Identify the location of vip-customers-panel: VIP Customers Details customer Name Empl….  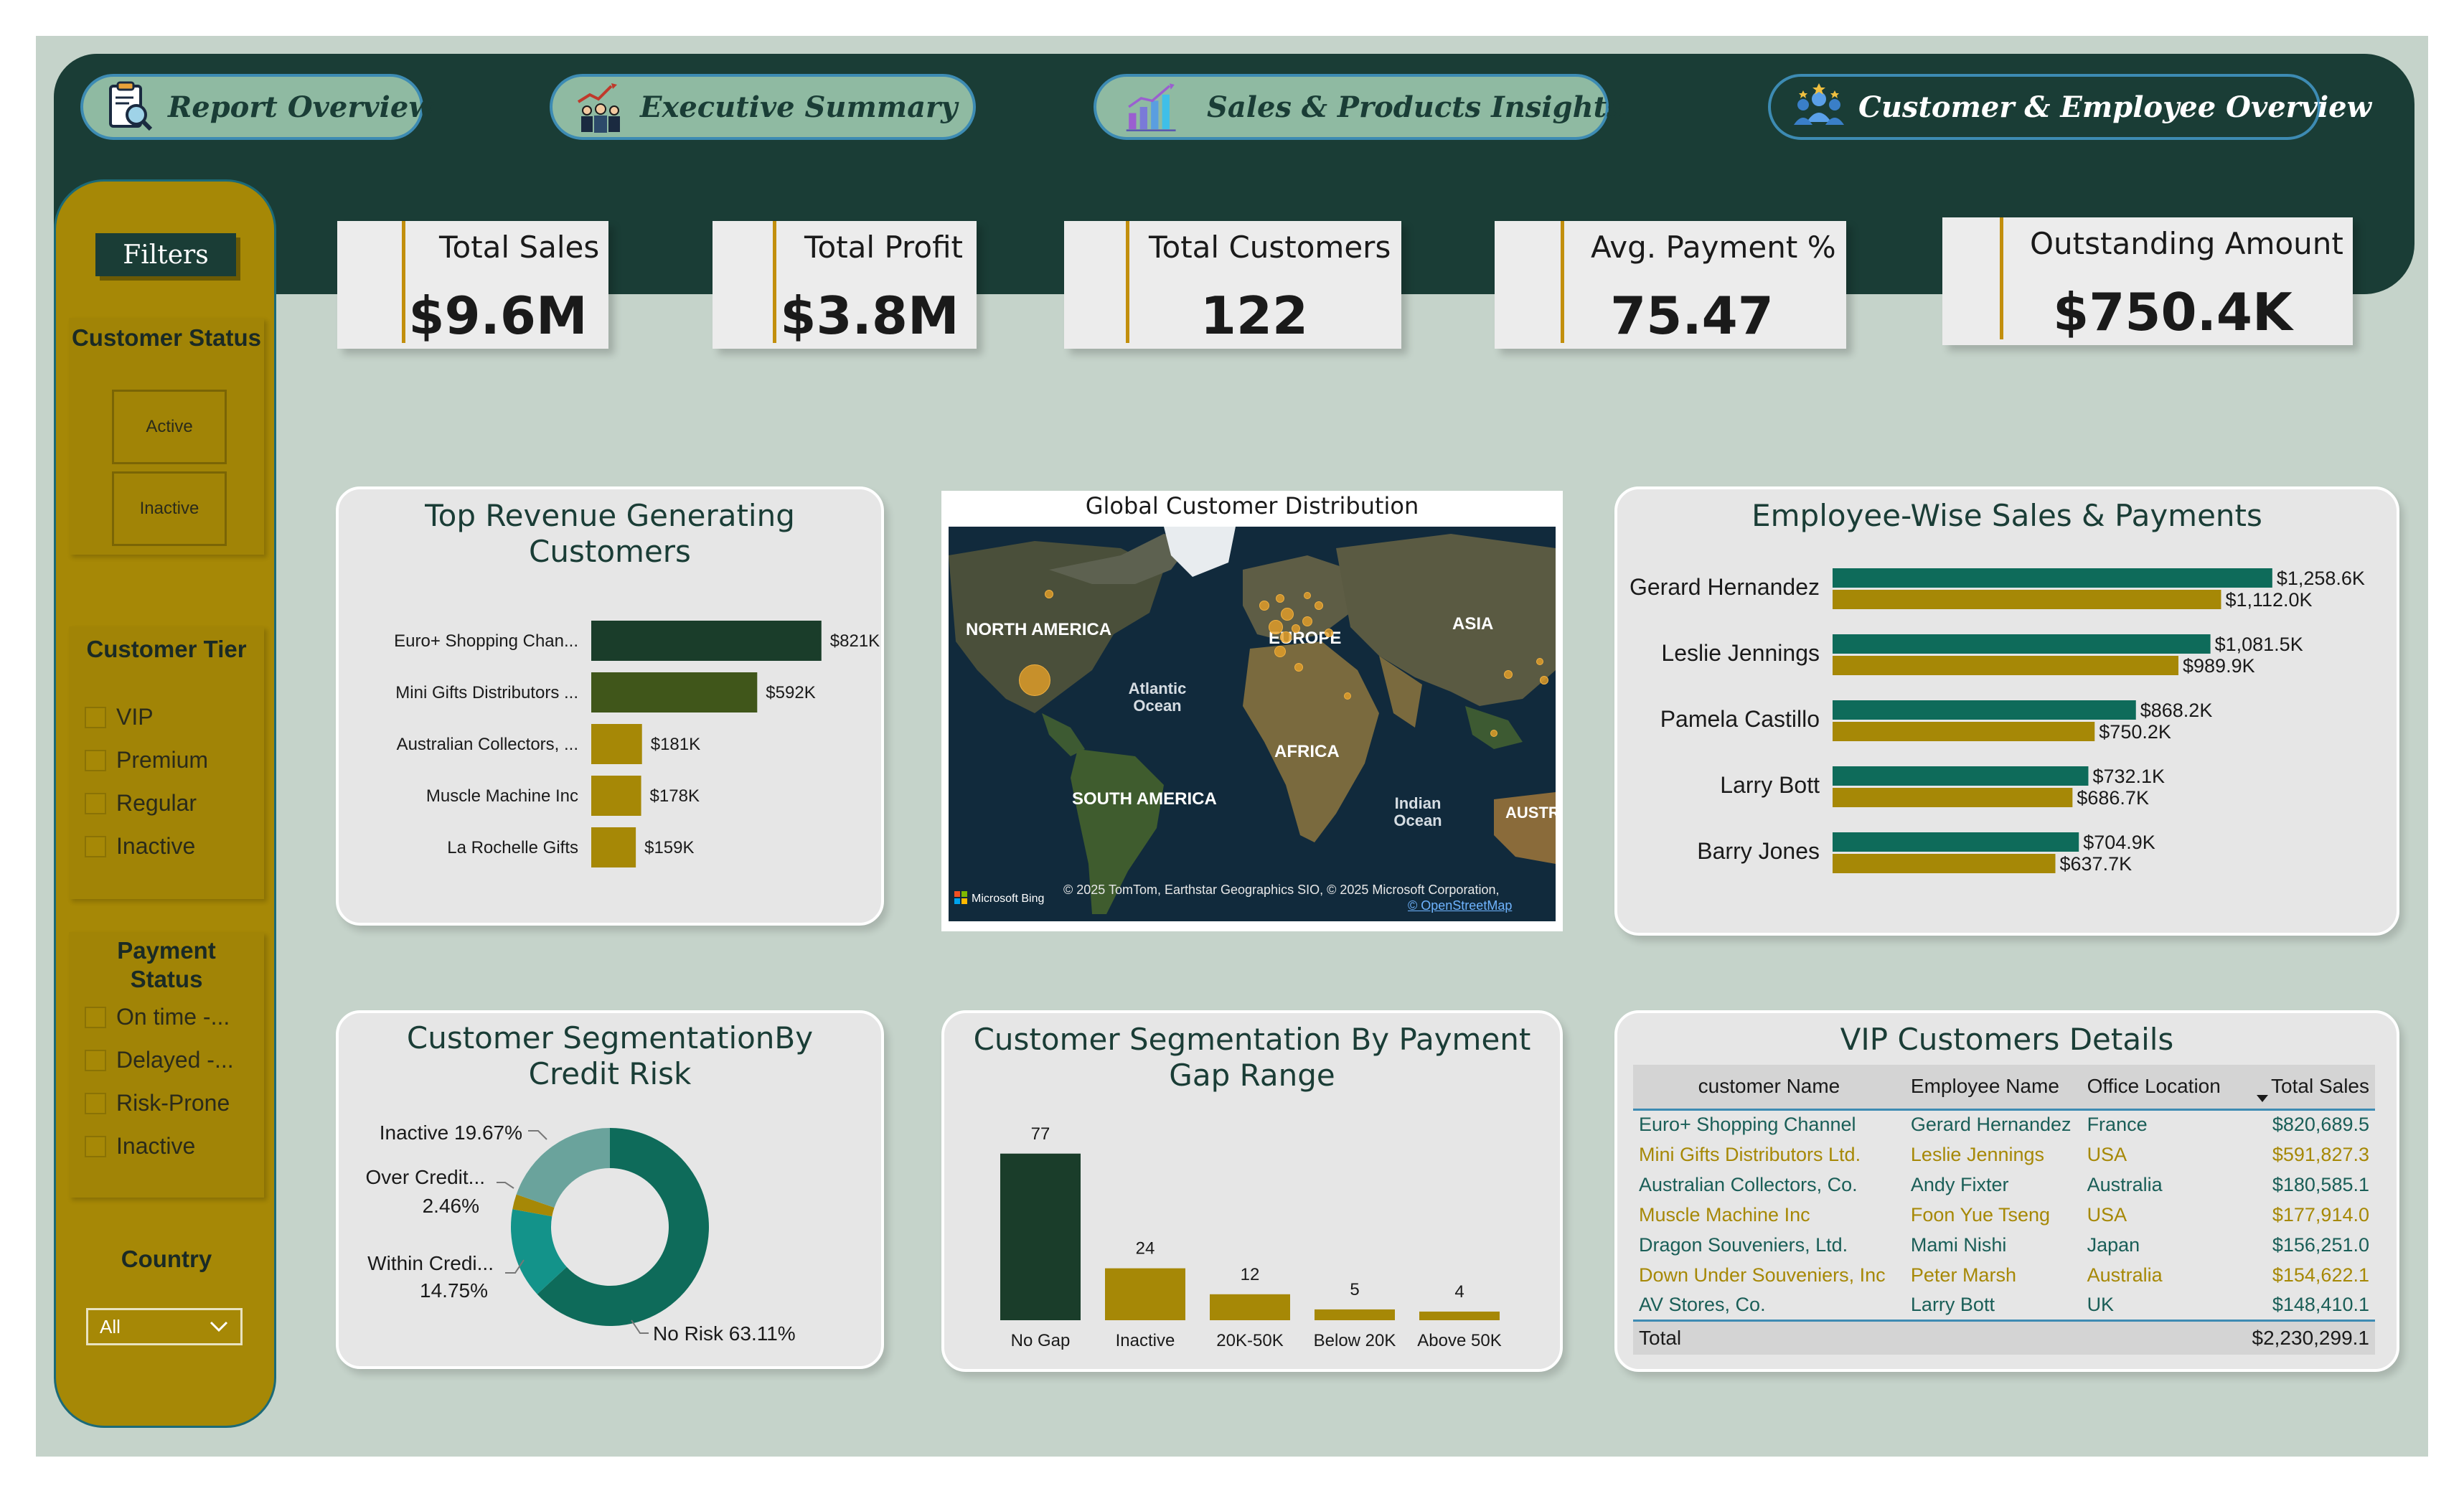
(2006, 1191).